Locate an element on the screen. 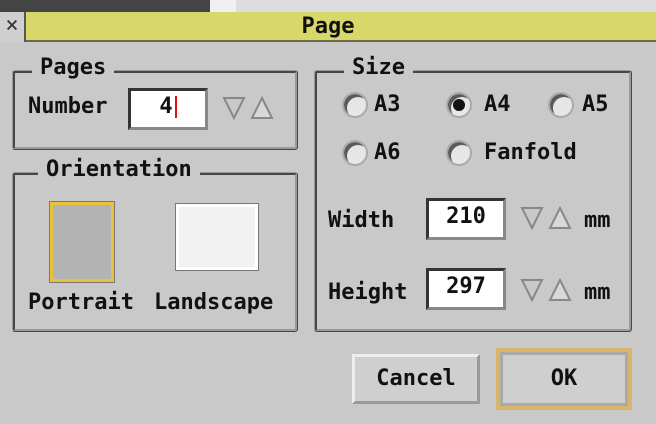 The image size is (656, 424). a5-label: A5 is located at coordinates (595, 104).